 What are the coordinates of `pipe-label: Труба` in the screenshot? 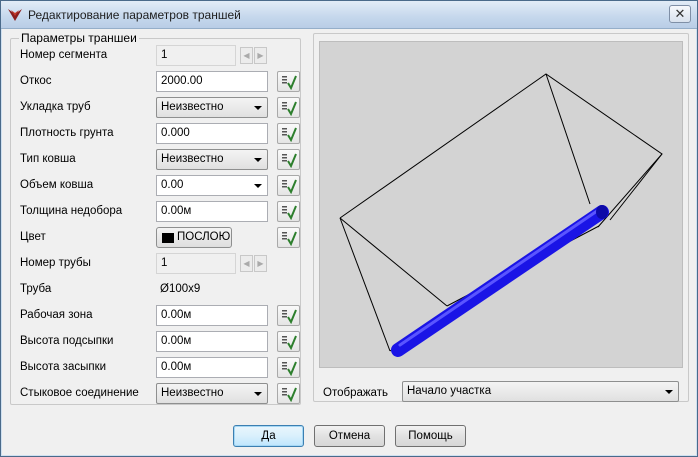 It's located at (36, 289).